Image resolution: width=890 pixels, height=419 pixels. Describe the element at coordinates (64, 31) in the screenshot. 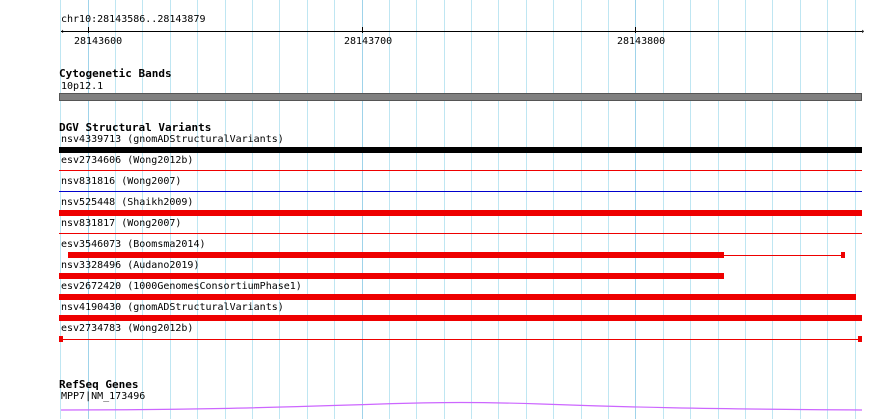

I see `arrow-left-icon: ←` at that location.